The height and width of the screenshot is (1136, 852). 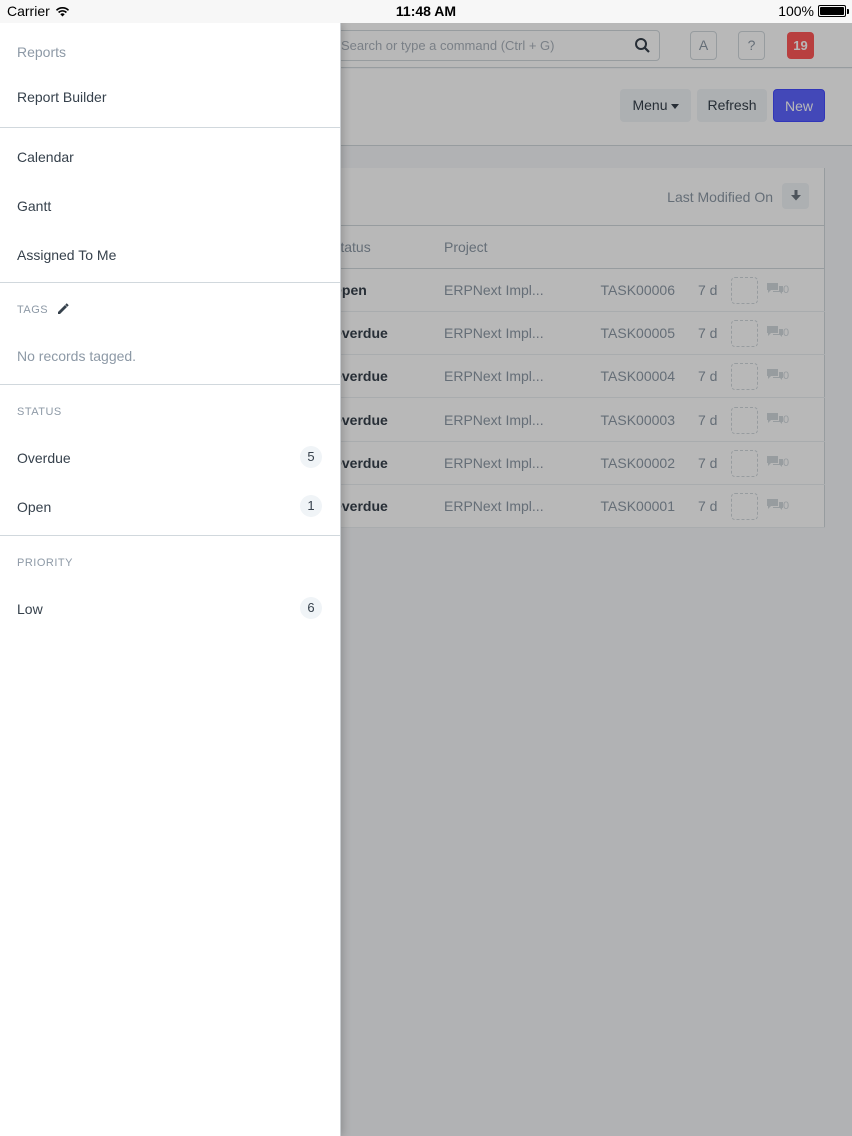 I want to click on battery-group: 100%, so click(x=813, y=11).